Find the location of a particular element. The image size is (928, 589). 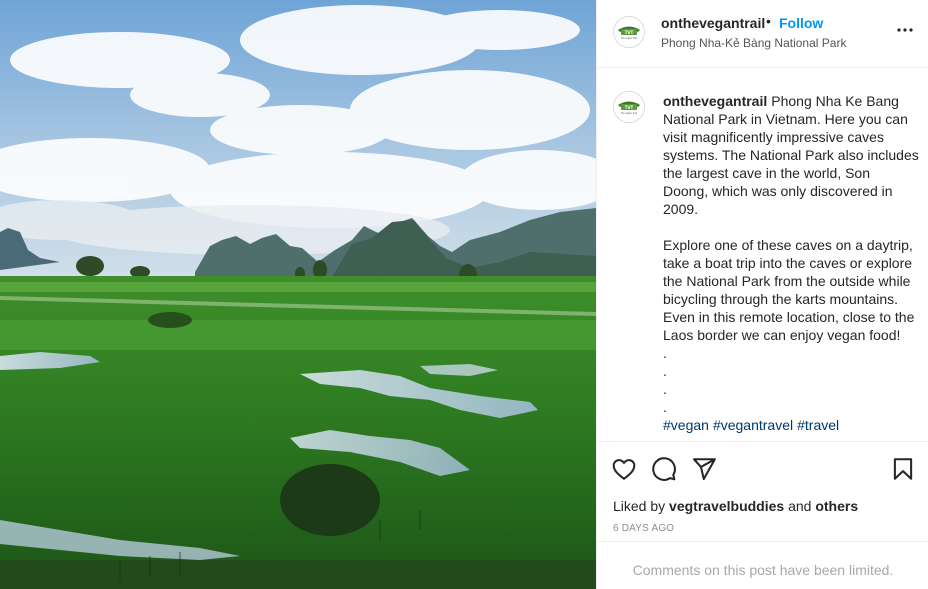

avatar: TVT the vegan trail is located at coordinates (629, 32).